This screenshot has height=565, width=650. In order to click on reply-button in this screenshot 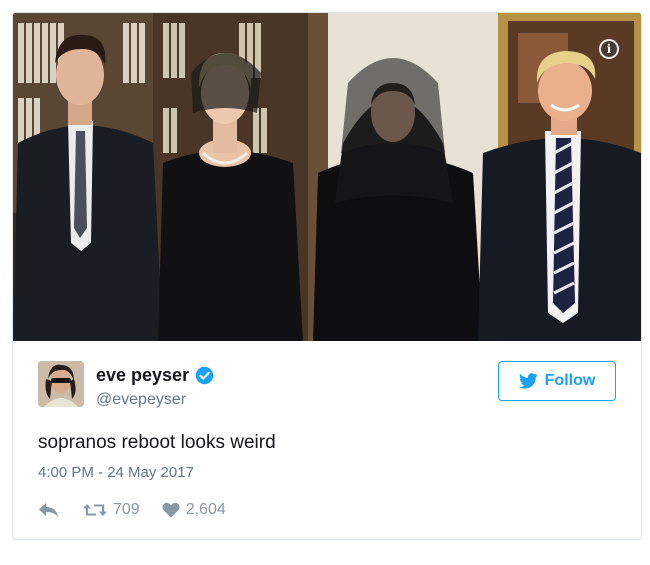, I will do `click(48, 510)`.